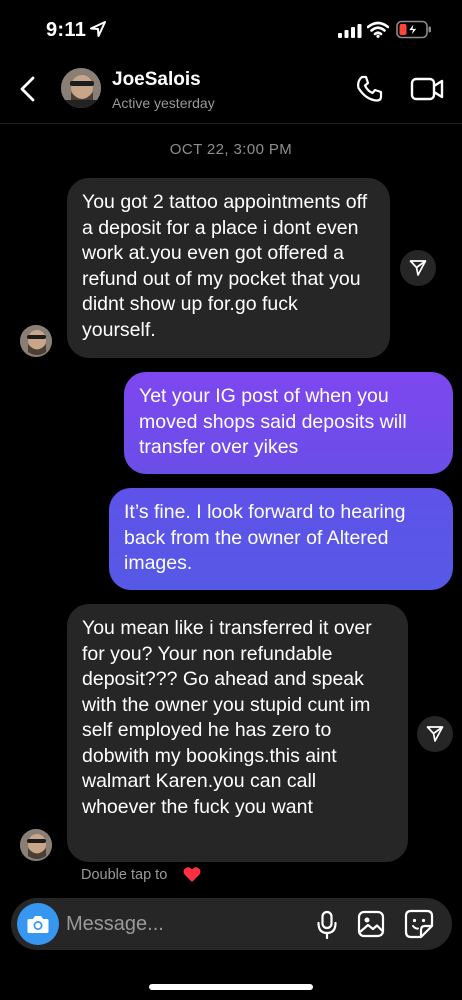 The image size is (462, 1000). I want to click on heart-icon, so click(192, 874).